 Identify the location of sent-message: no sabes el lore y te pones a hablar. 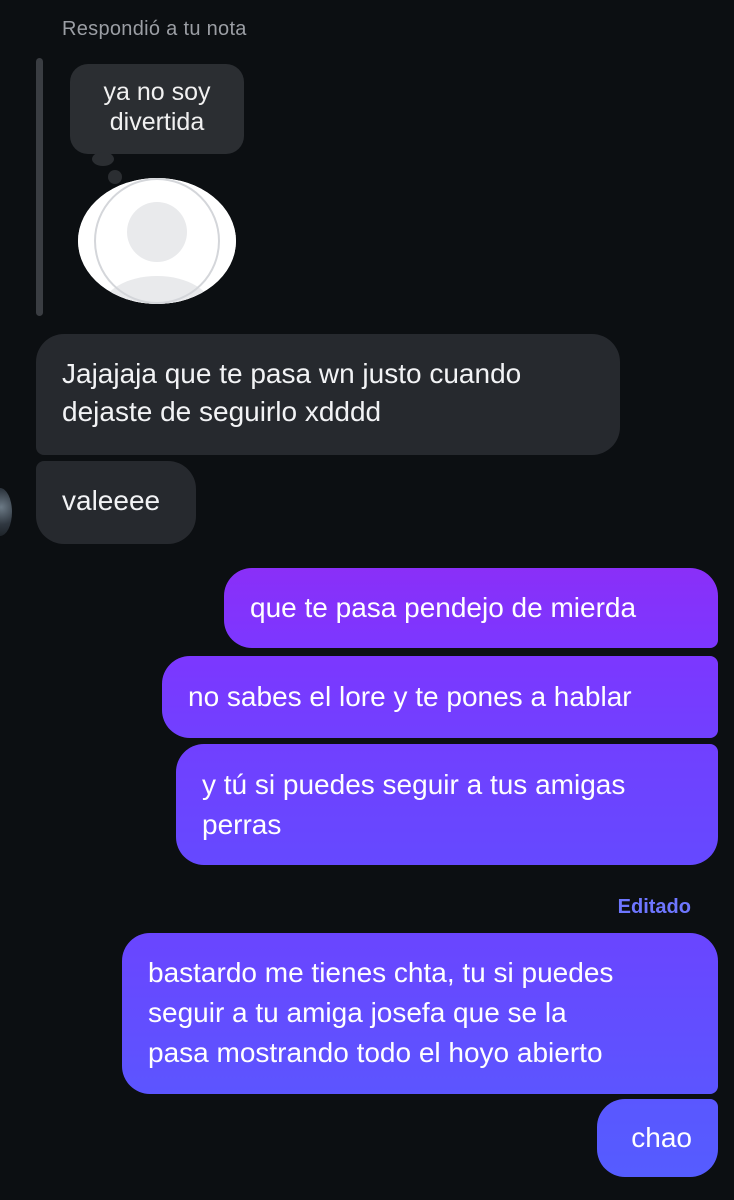
(440, 697).